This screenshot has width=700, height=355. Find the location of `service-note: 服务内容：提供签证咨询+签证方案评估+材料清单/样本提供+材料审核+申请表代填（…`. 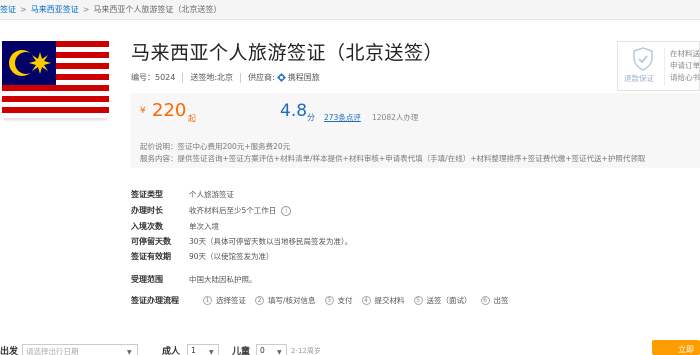

service-note: 服务内容：提供签证咨询+签证方案评估+材料清单/样本提供+材料审核+申请表代填（… is located at coordinates (393, 158).